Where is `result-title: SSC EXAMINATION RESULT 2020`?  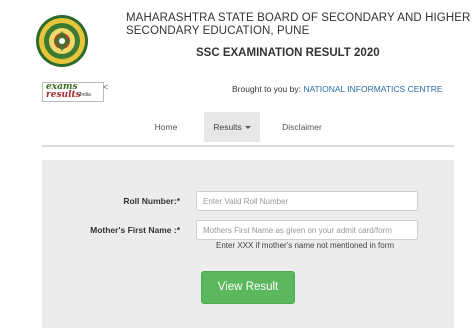
result-title: SSC EXAMINATION RESULT 2020 is located at coordinates (288, 53).